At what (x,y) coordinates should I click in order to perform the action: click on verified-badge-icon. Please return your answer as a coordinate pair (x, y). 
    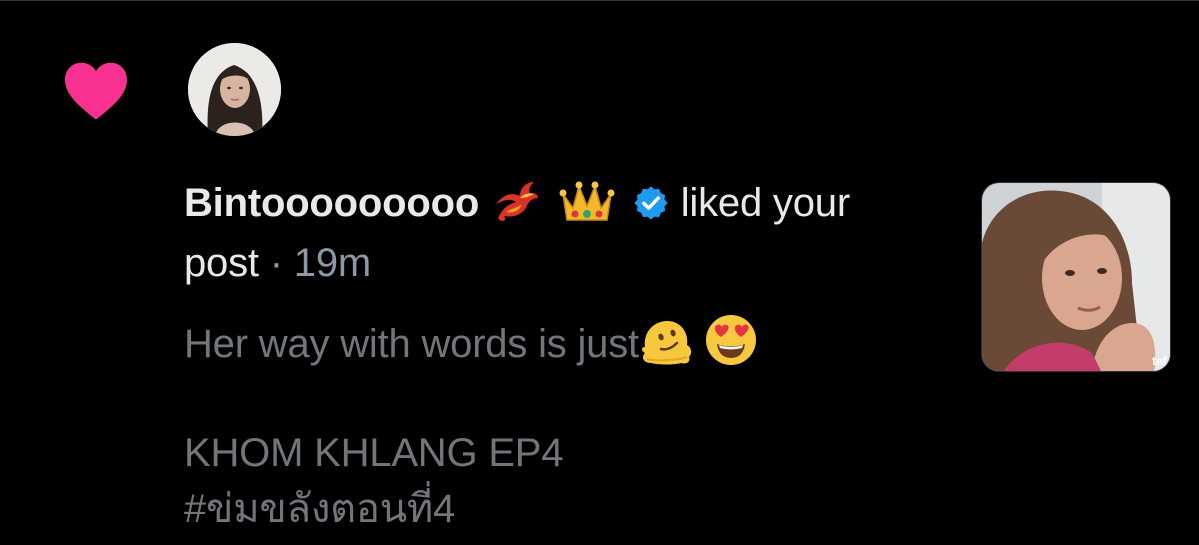
    Looking at the image, I should click on (651, 203).